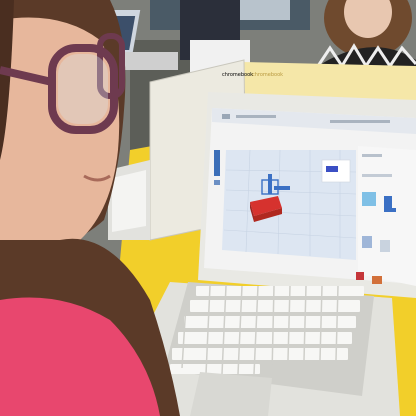 The width and height of the screenshot is (416, 416). What do you see at coordinates (360, 121) in the screenshot?
I see `toolbar-menu-line` at bounding box center [360, 121].